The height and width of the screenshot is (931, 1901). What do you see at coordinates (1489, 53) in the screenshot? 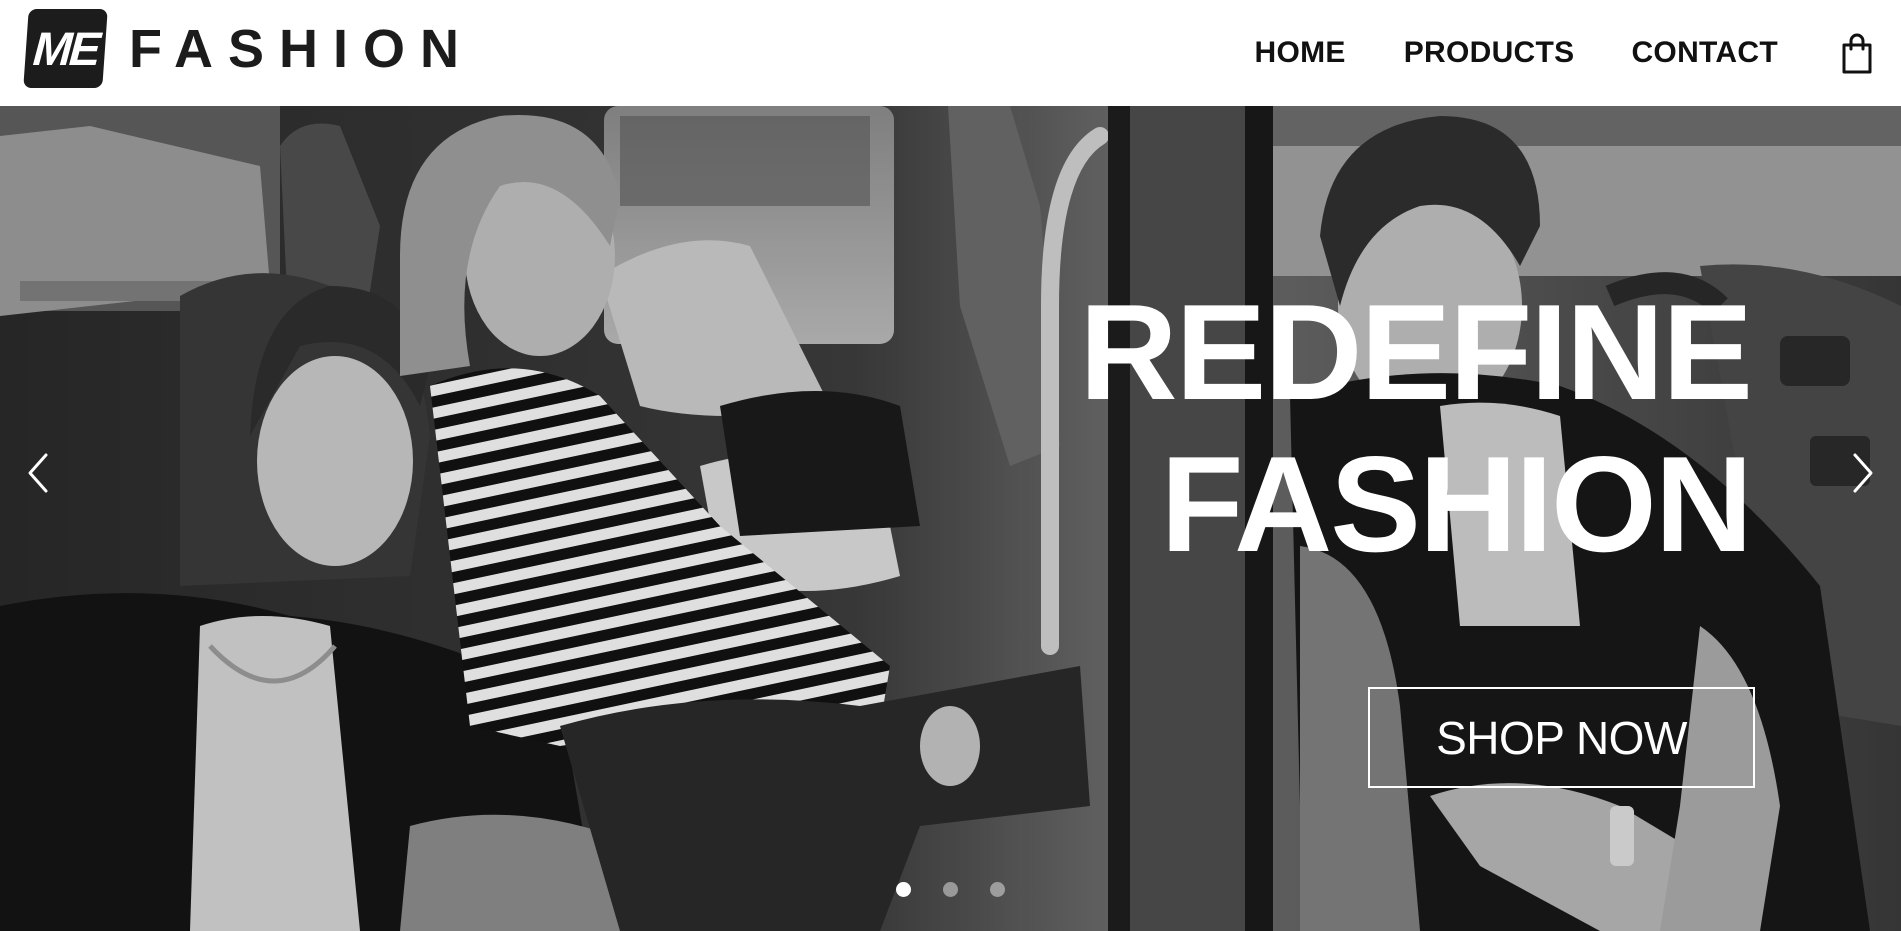
I see `nav-products-link: PRODUCTS` at bounding box center [1489, 53].